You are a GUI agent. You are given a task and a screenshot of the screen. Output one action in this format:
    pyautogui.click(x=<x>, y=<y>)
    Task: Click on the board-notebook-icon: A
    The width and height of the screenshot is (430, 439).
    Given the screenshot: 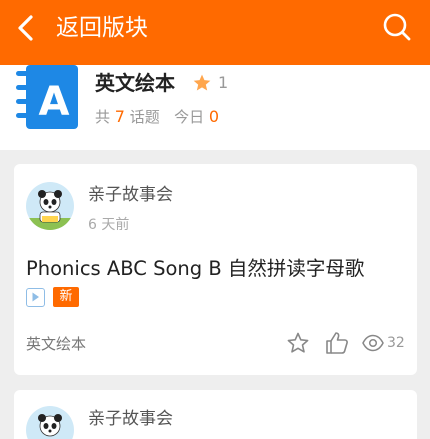 What is the action you would take?
    pyautogui.click(x=47, y=97)
    